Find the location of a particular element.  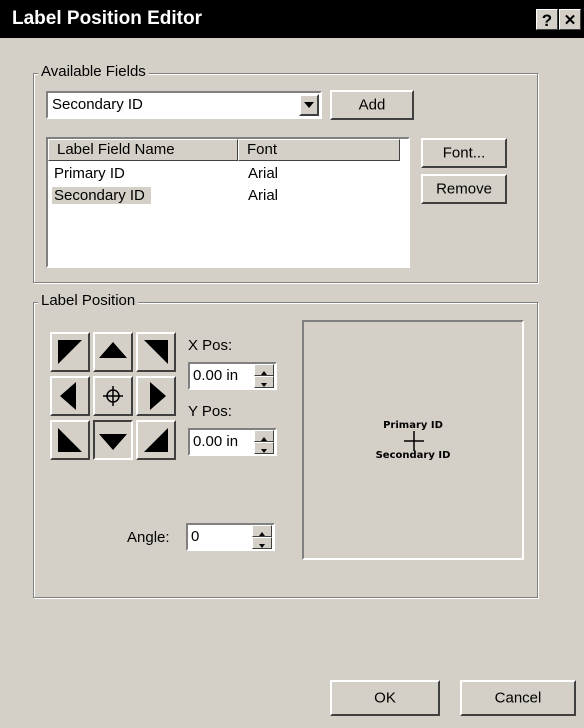

field-select-value: Secondary ID is located at coordinates (97, 104).